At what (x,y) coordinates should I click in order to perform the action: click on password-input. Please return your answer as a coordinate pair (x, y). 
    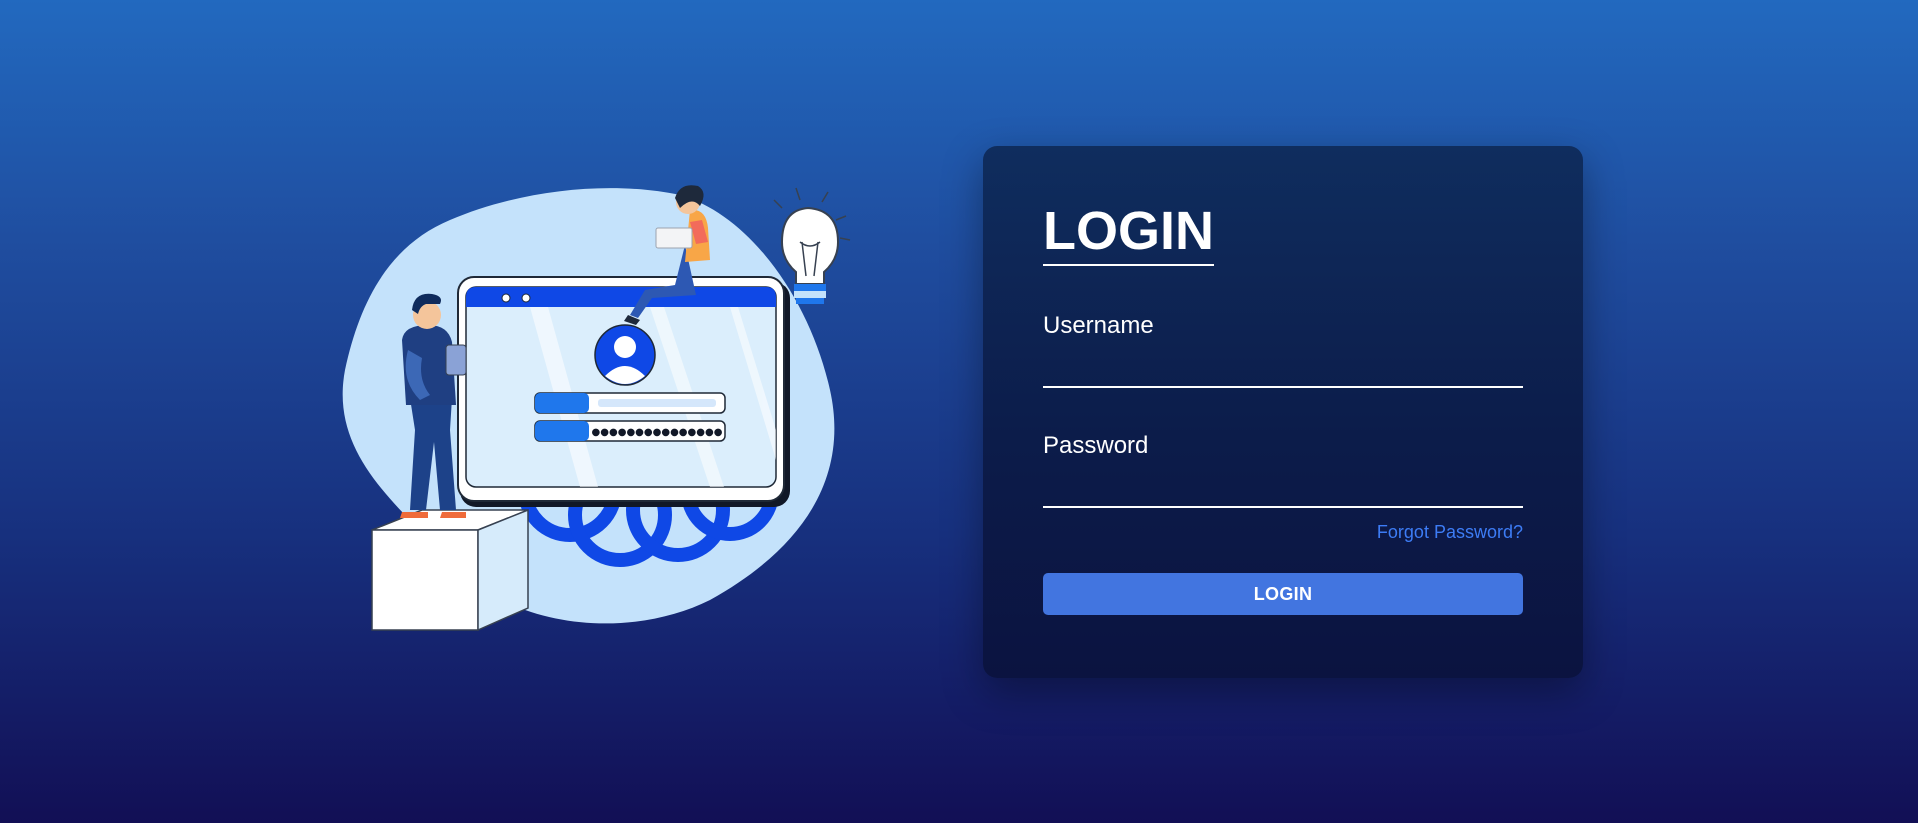
    Looking at the image, I should click on (1283, 491).